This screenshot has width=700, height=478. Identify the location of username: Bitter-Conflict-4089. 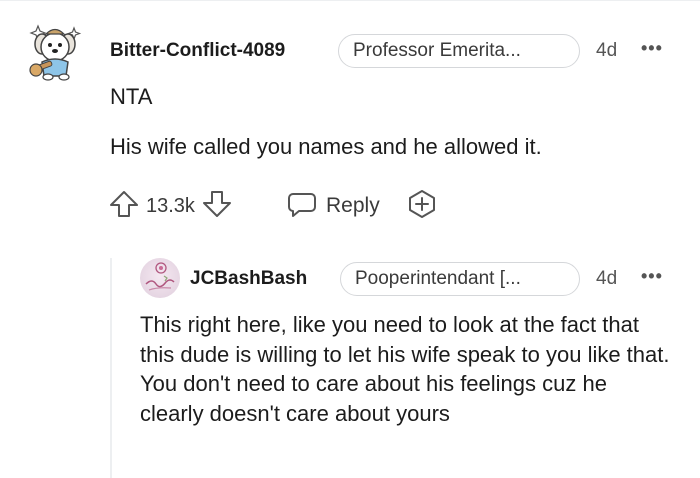
(197, 51).